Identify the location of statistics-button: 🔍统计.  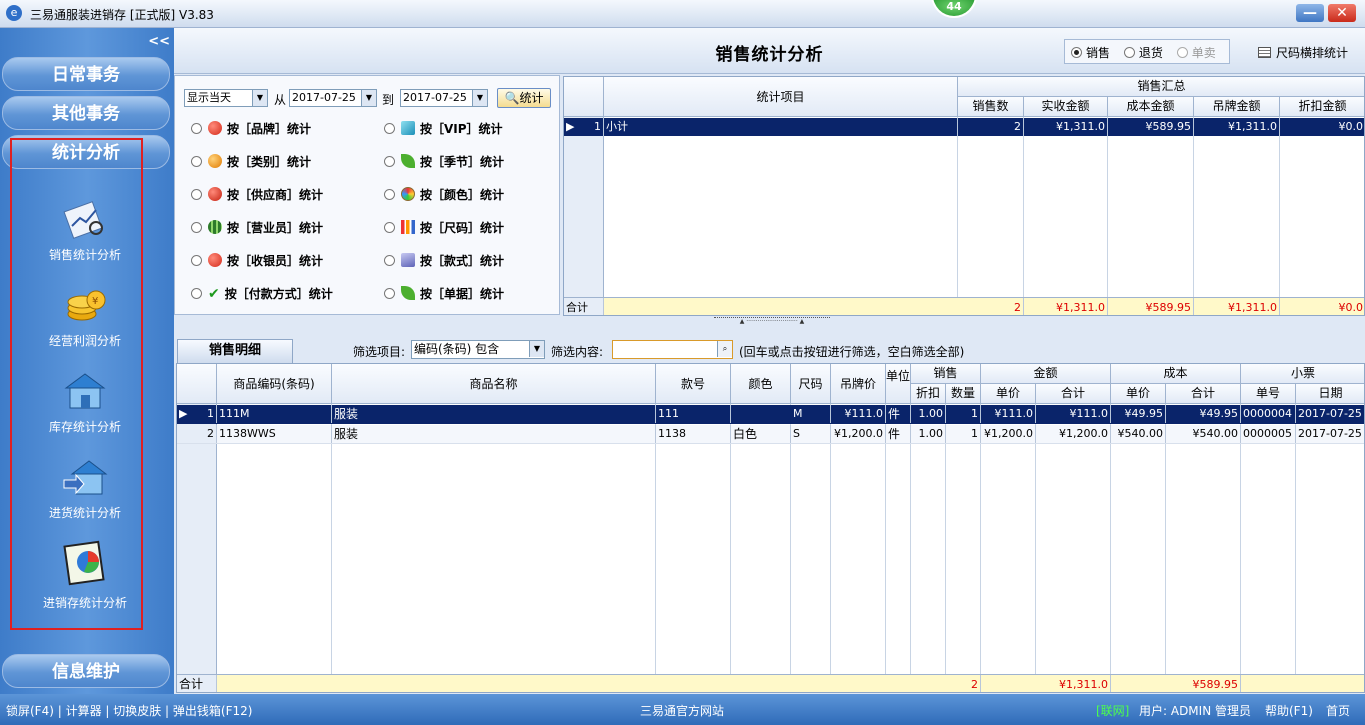
(524, 98).